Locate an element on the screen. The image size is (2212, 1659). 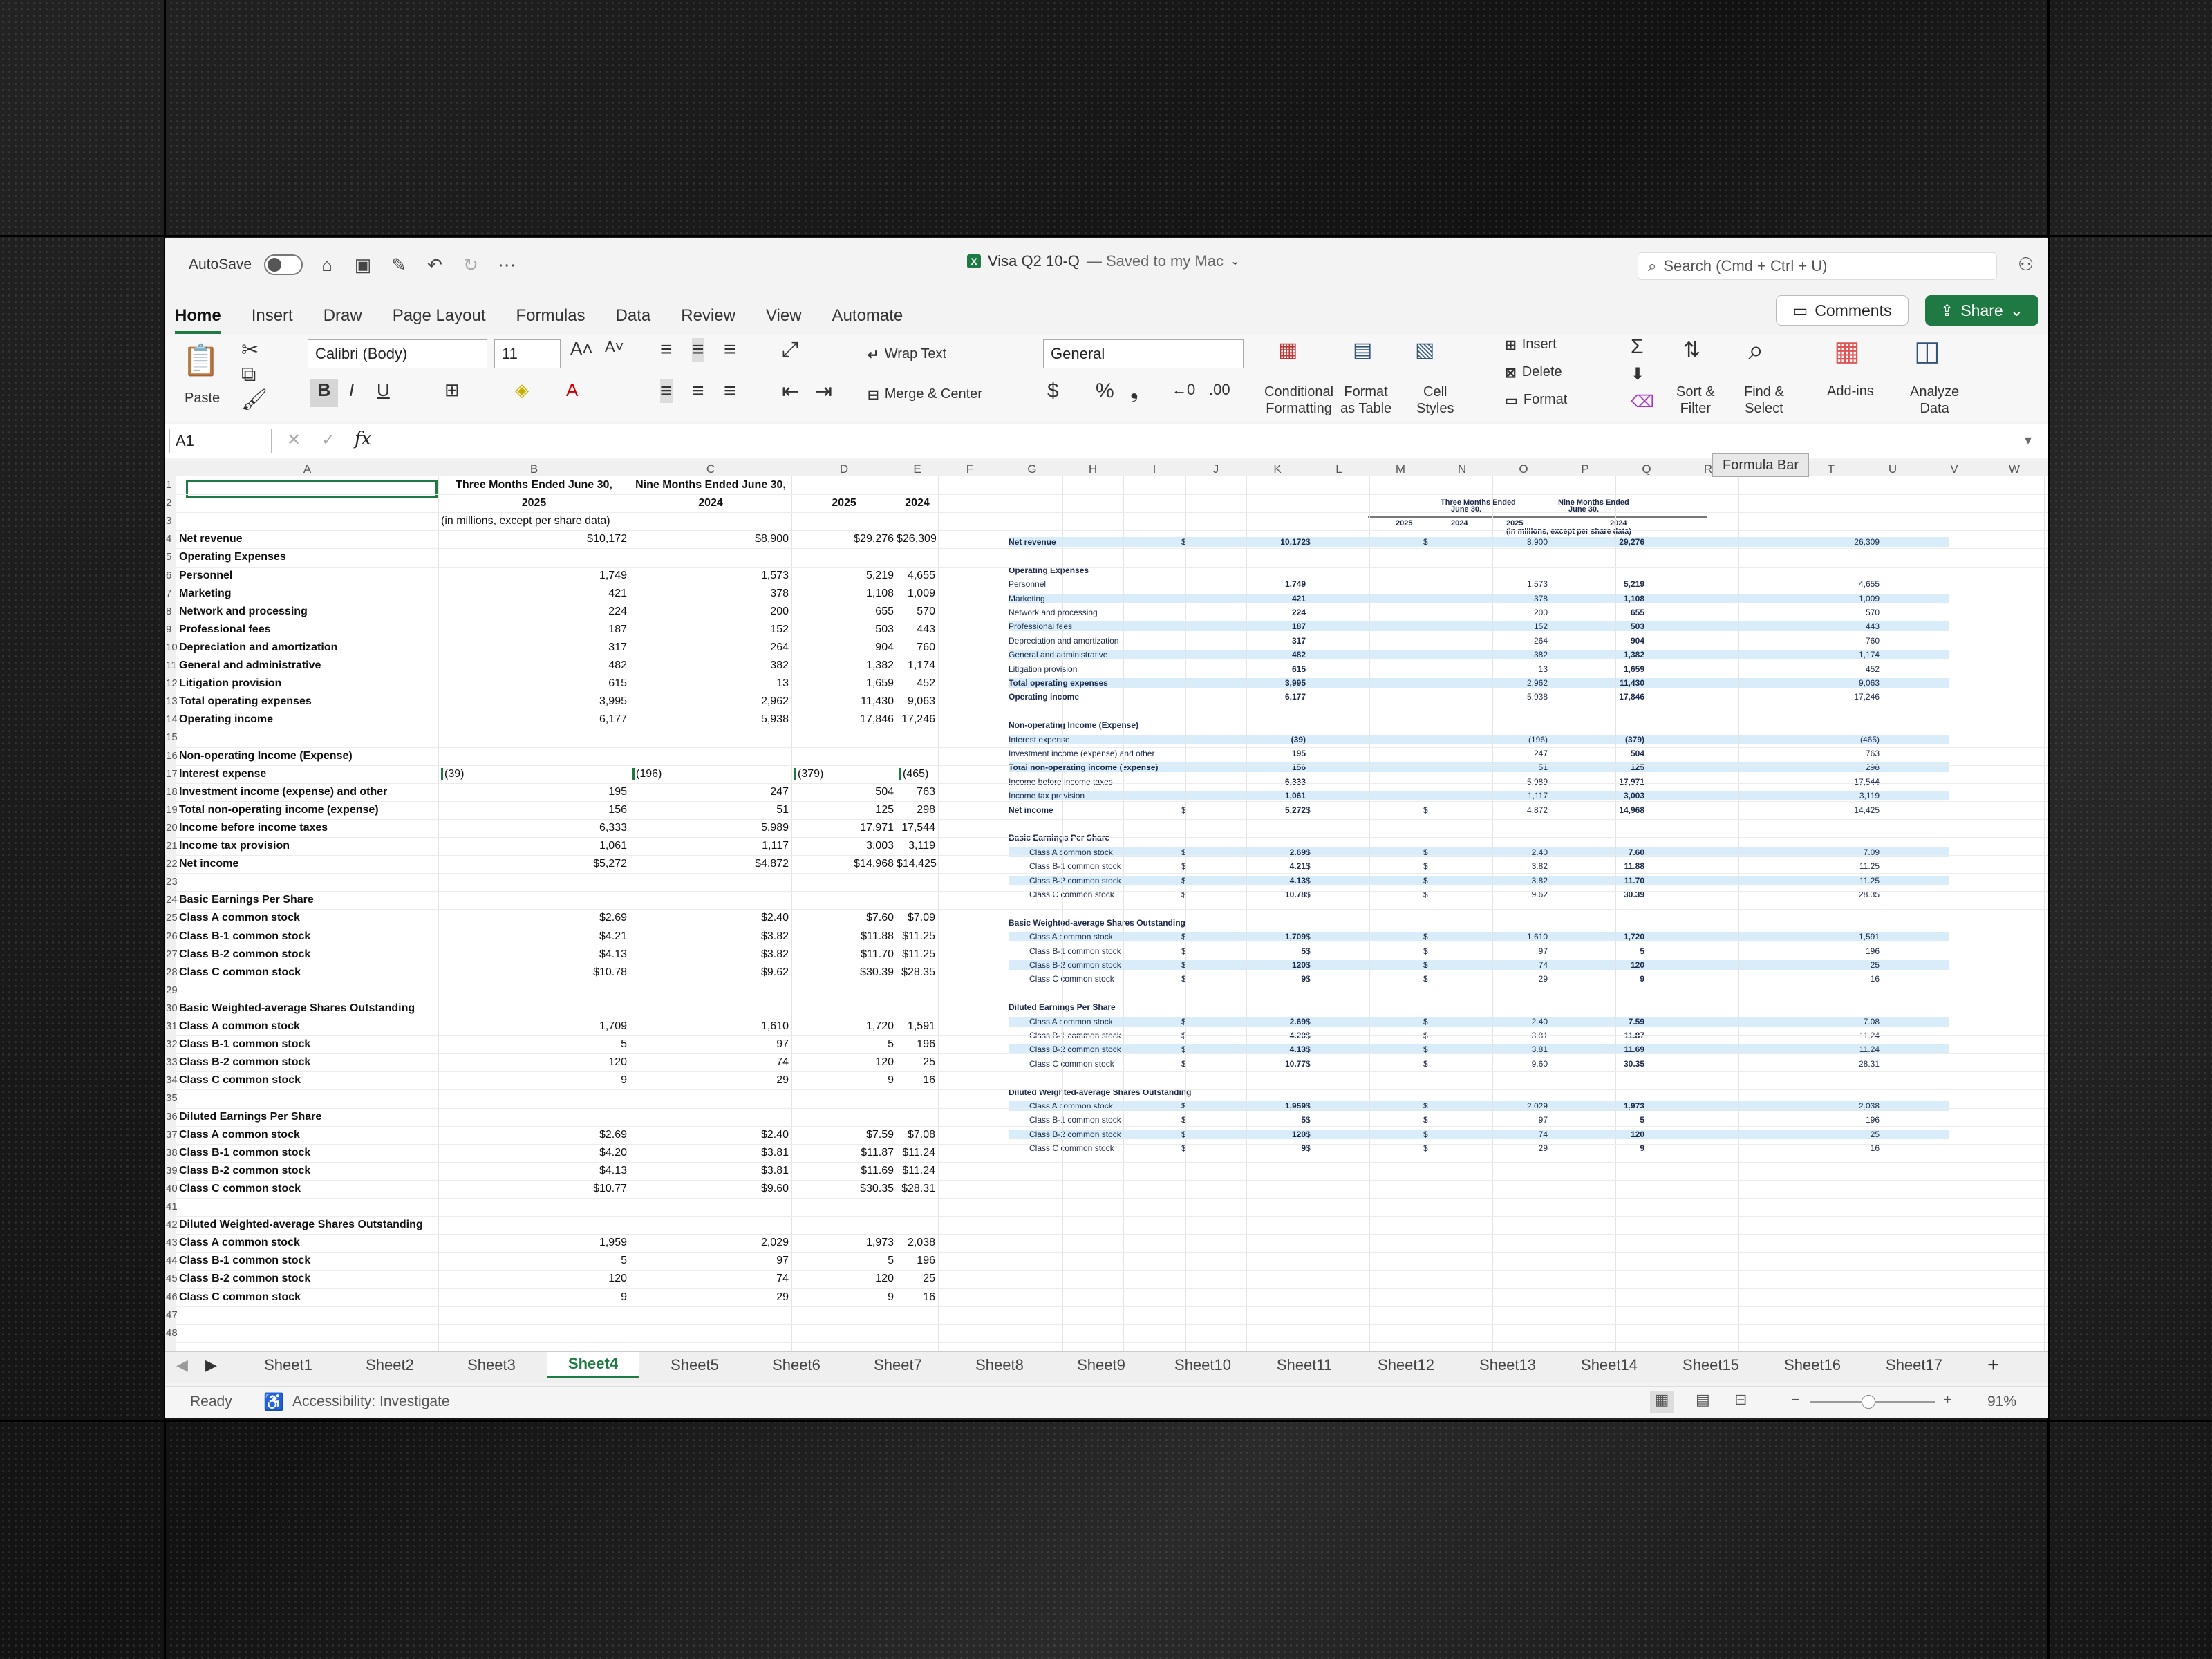
cell-c27: $3.82 is located at coordinates (709, 955).